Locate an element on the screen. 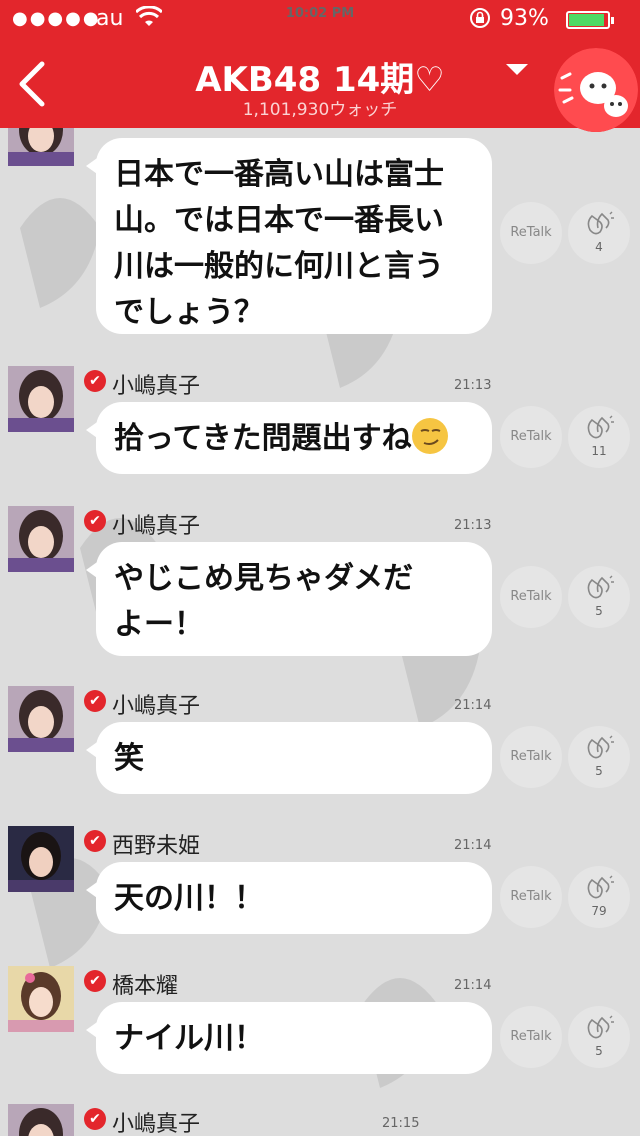 This screenshot has height=1136, width=640. clap-button: 4 is located at coordinates (599, 233).